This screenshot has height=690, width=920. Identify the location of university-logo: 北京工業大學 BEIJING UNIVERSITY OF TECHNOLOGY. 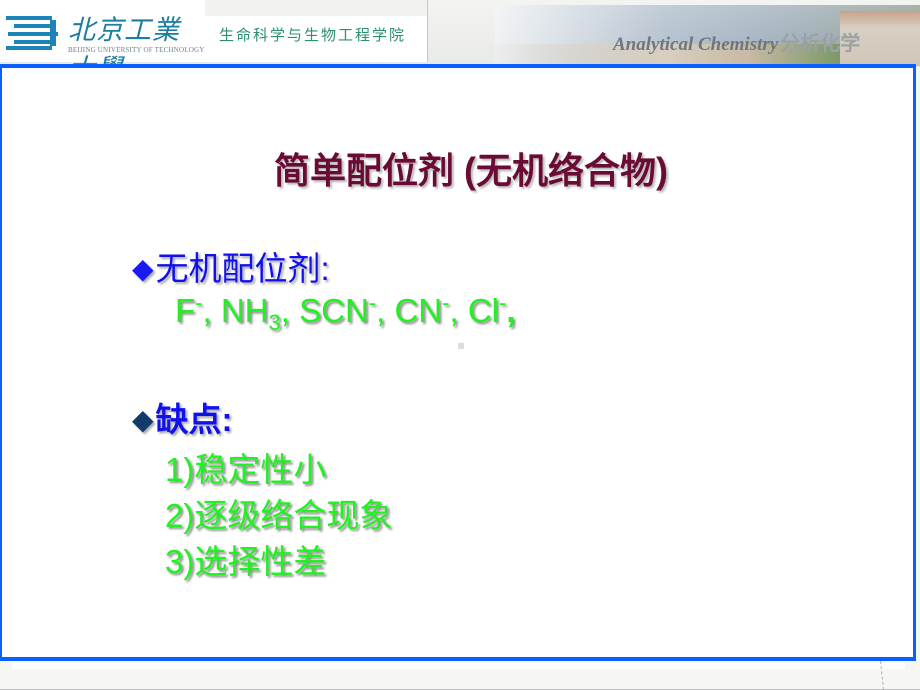
(102, 42).